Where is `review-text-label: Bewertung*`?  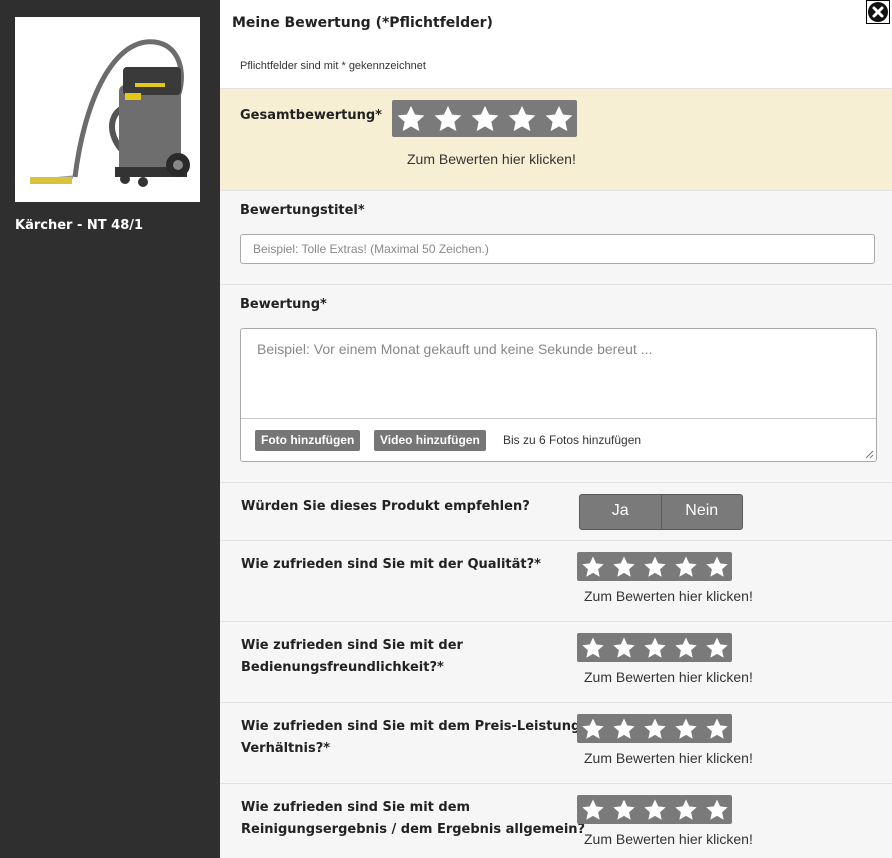
review-text-label: Bewertung* is located at coordinates (283, 304).